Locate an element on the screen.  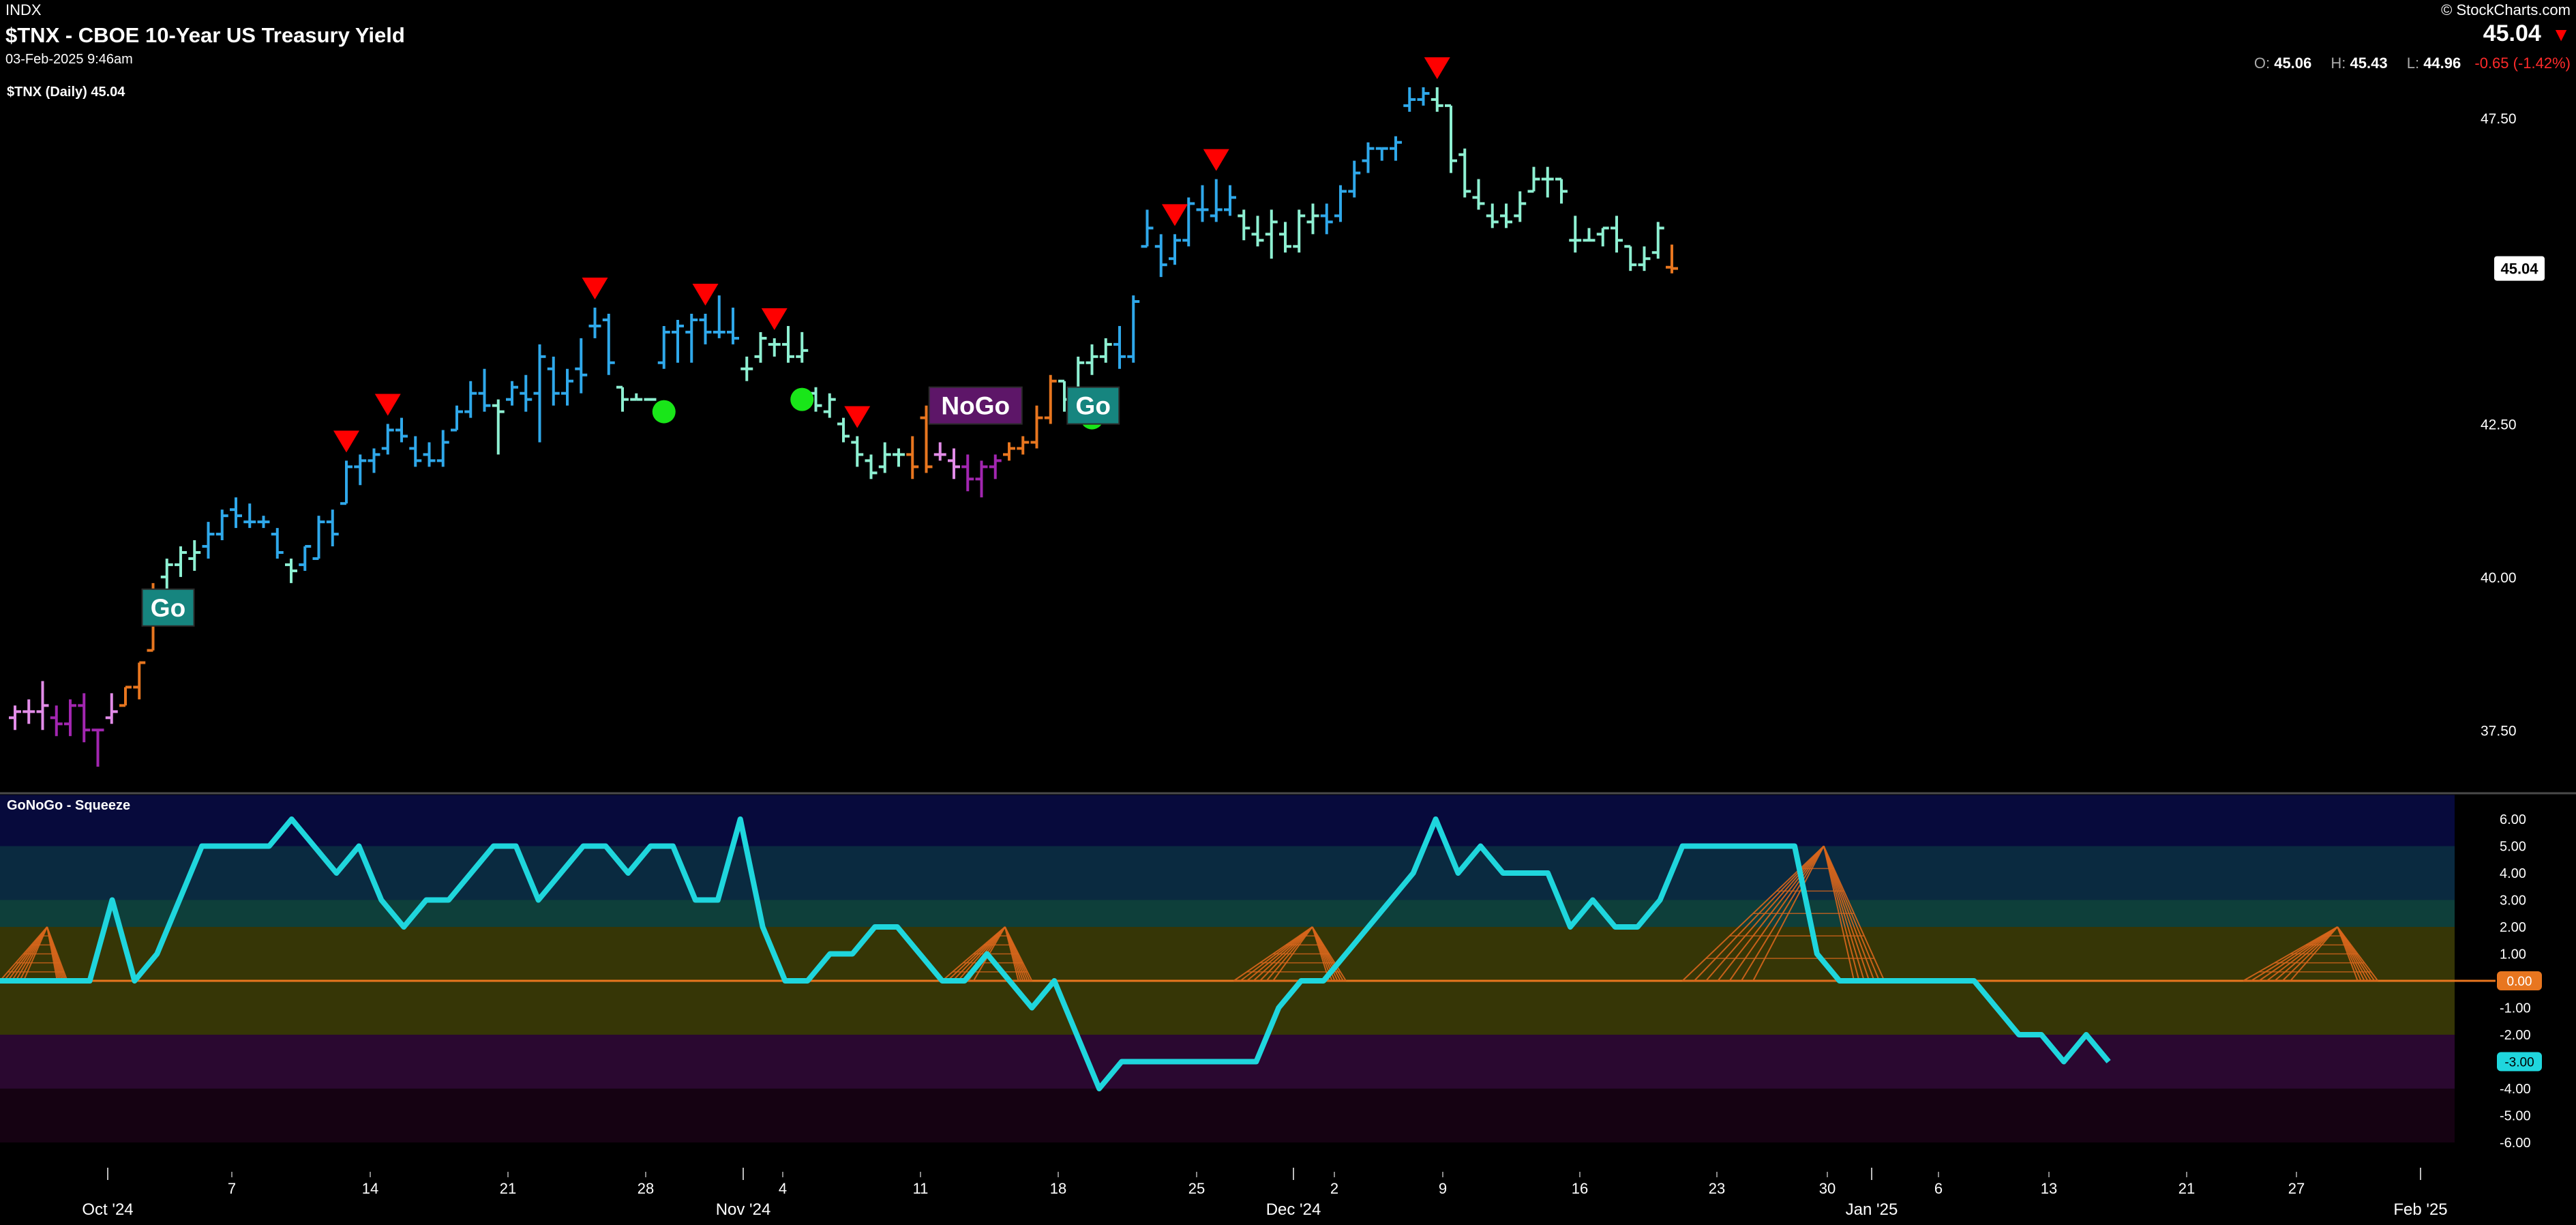
x-tick-label: 14 is located at coordinates (370, 1188).